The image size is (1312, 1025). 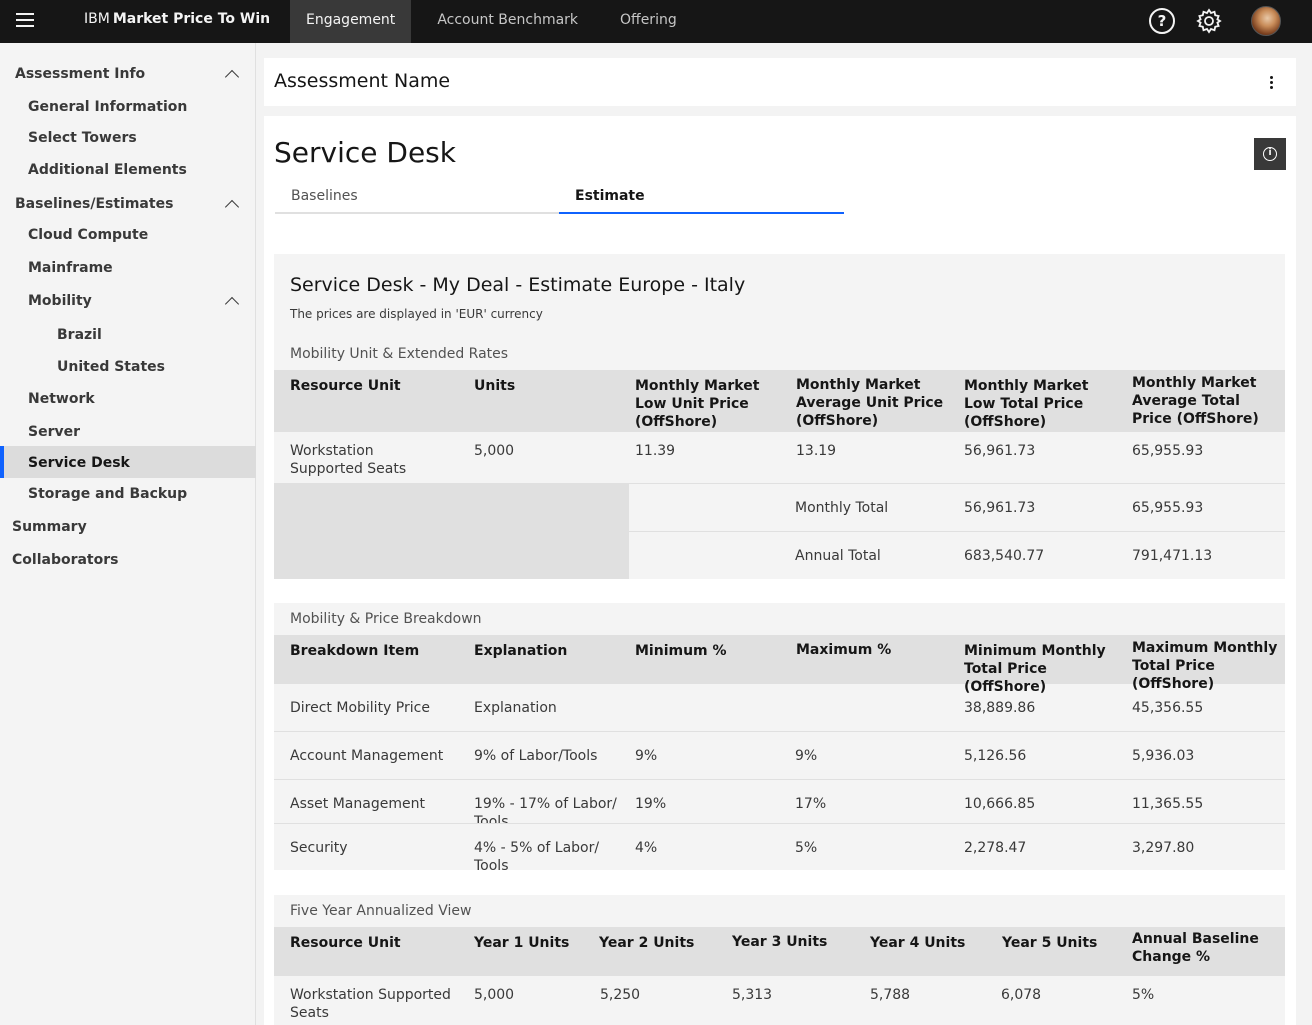 I want to click on col-header: Year 5 Units, so click(x=1050, y=943).